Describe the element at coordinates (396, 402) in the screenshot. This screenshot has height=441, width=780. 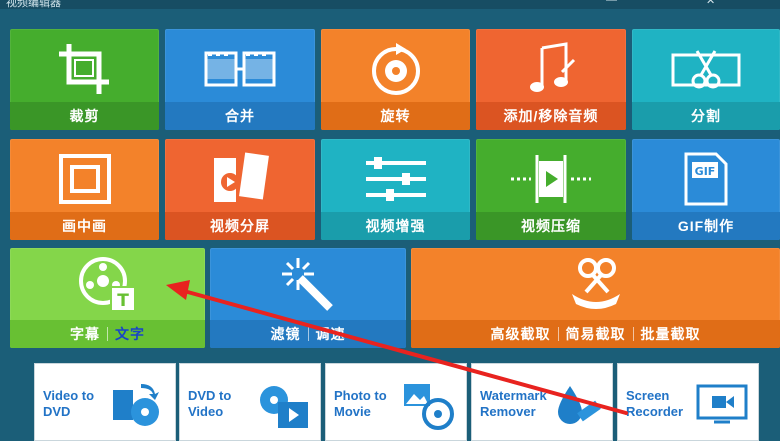
I see `photo-to-movie-card: Photo to Movie` at that location.